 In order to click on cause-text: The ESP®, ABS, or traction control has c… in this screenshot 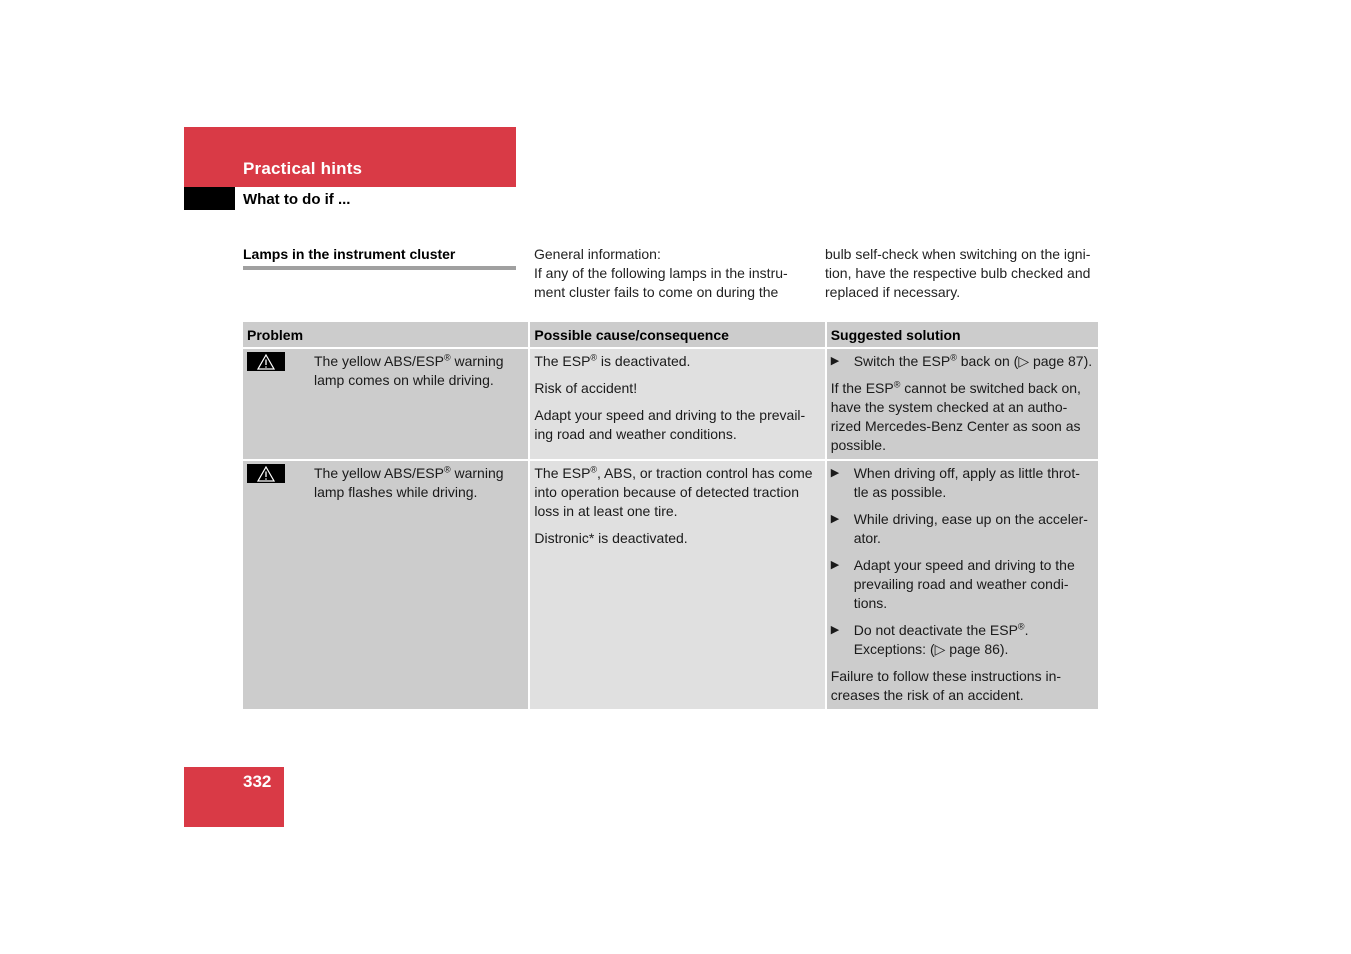, I will do `click(673, 491)`.